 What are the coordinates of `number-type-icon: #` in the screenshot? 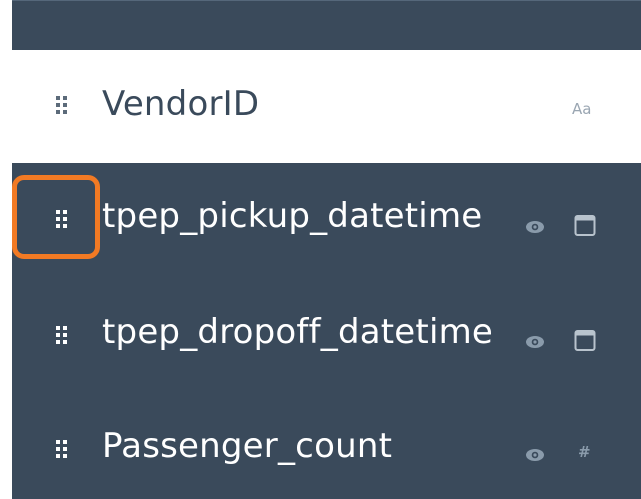 It's located at (584, 452).